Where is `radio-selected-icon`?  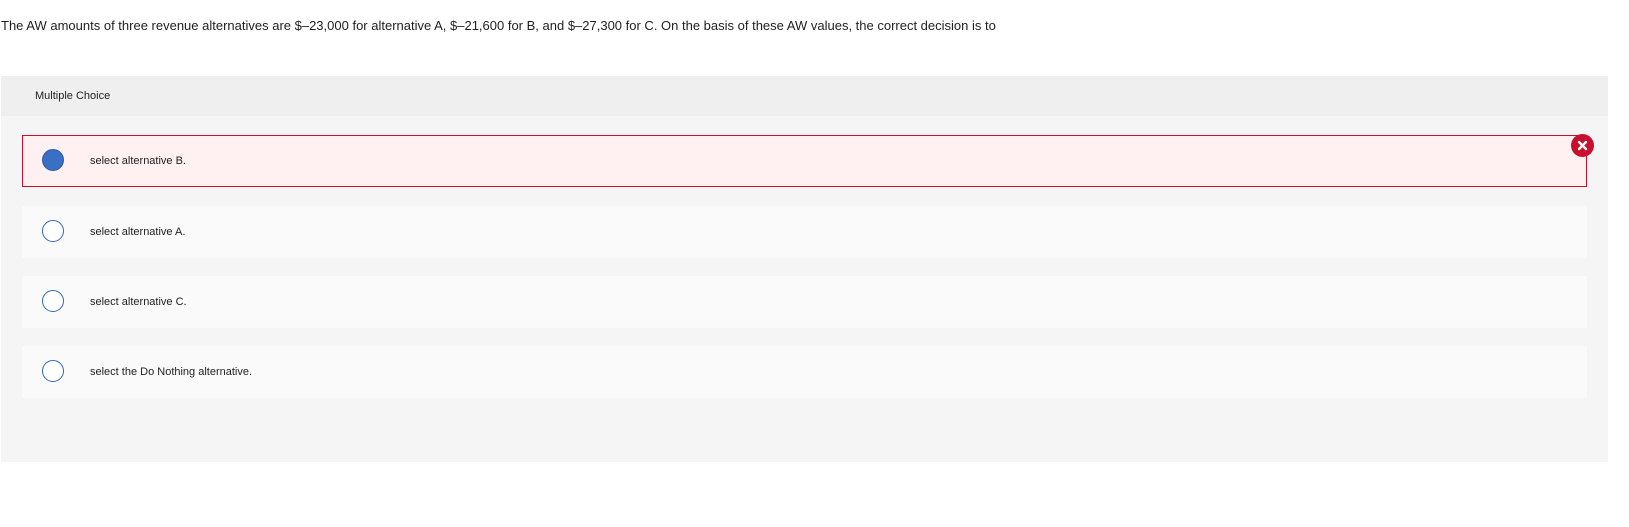
radio-selected-icon is located at coordinates (53, 160).